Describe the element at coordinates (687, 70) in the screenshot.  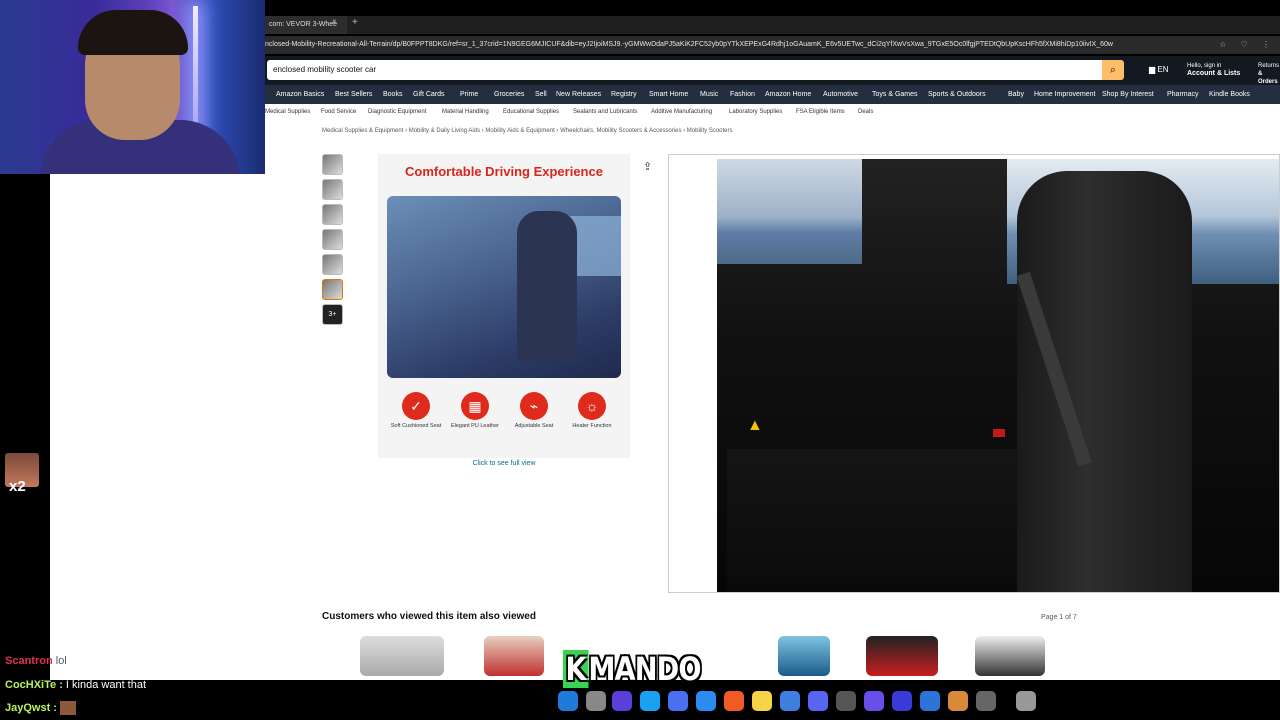
I see `search-input: enclosed mobility scooter car` at that location.